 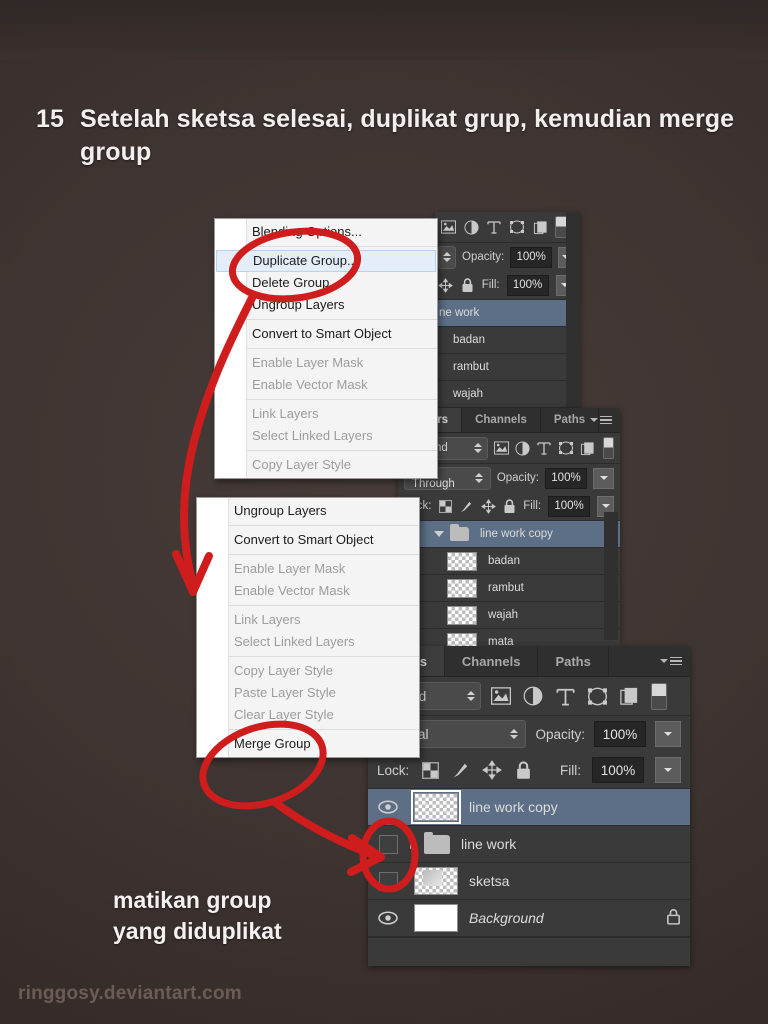 What do you see at coordinates (312, 435) in the screenshot?
I see `menu-item-select-linked-layers: Select Linked Layers` at bounding box center [312, 435].